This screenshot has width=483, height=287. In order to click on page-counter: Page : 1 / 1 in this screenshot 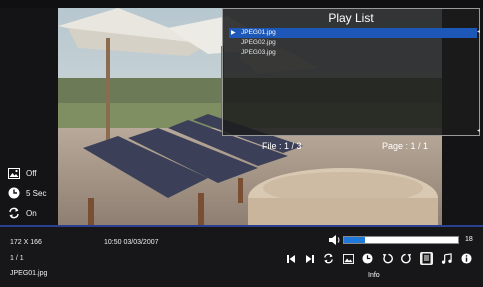, I will do `click(405, 146)`.